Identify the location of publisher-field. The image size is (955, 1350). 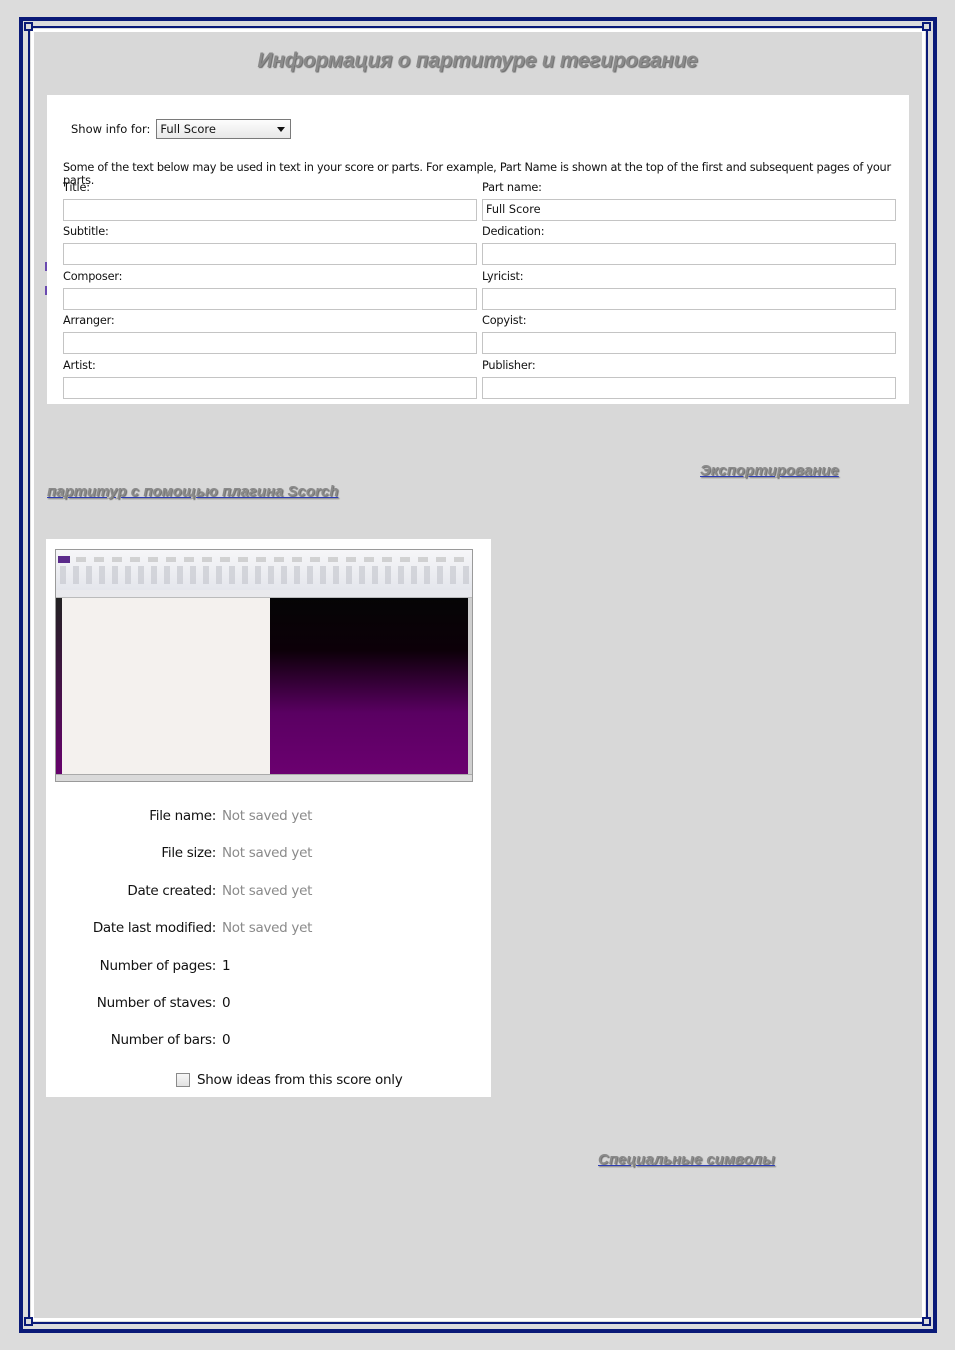
(689, 388).